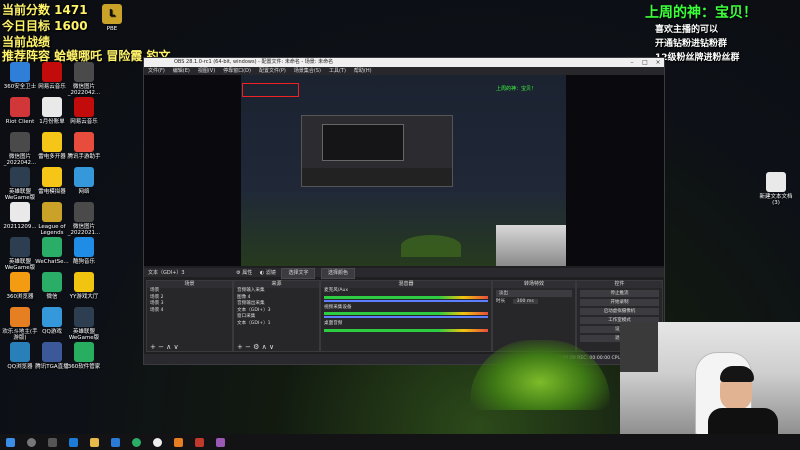  I want to click on menu-docks: 停靠窗口(D), so click(237, 71).